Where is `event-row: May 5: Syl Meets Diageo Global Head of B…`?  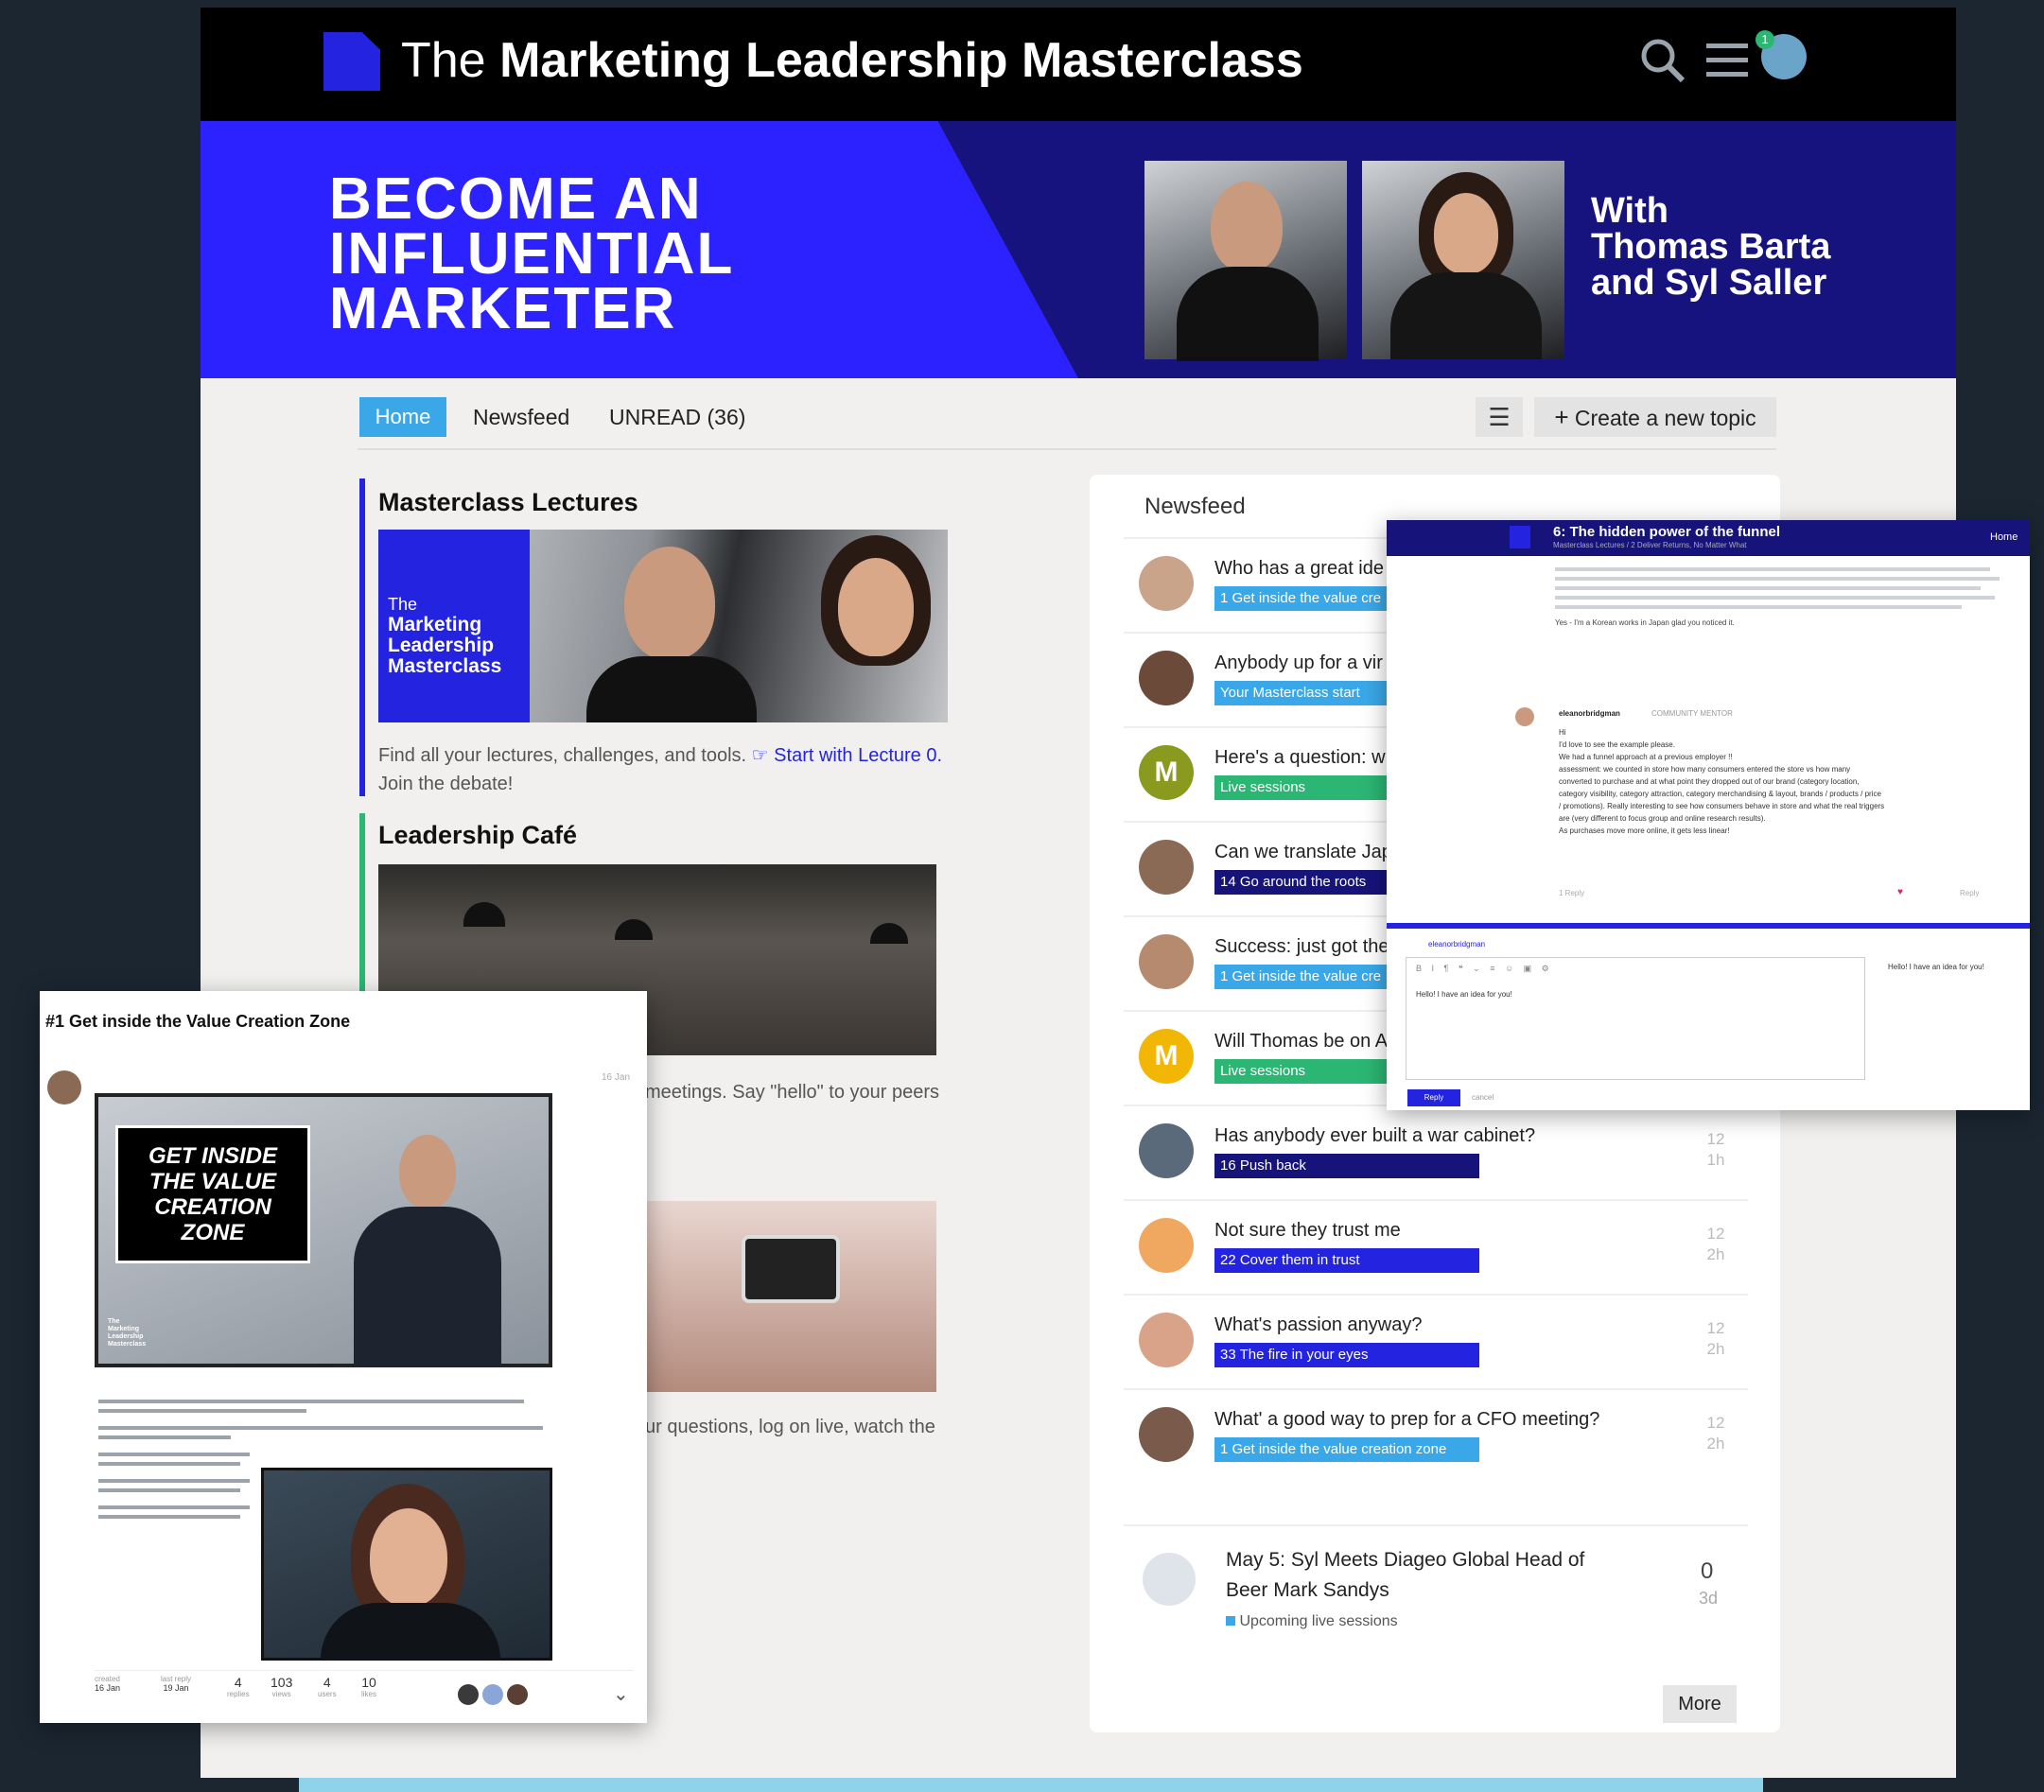
event-row: May 5: Syl Meets Diageo Global Head of B… is located at coordinates (1436, 1584).